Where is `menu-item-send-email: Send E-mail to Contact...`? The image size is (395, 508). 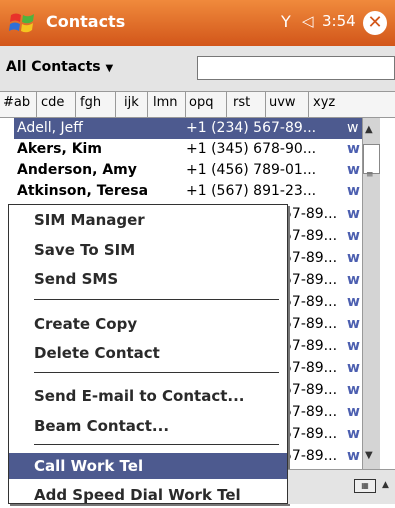
menu-item-send-email: Send E-mail to Contact... is located at coordinates (148, 396).